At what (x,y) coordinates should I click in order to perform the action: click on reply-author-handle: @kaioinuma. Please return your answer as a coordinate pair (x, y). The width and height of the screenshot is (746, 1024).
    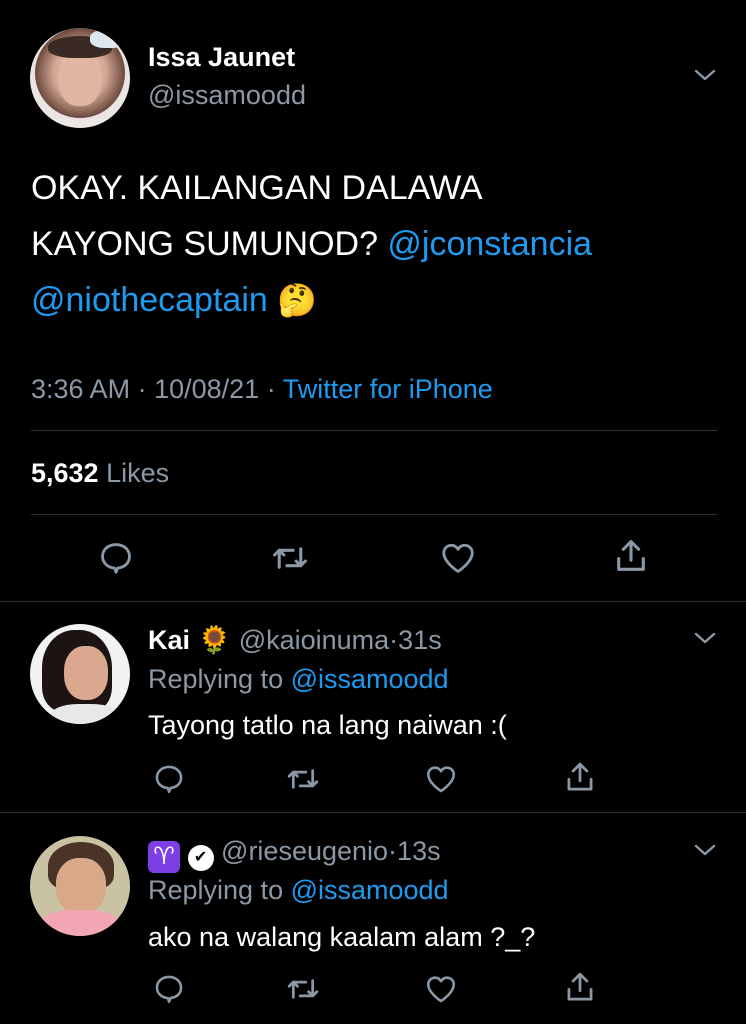
    Looking at the image, I should click on (314, 640).